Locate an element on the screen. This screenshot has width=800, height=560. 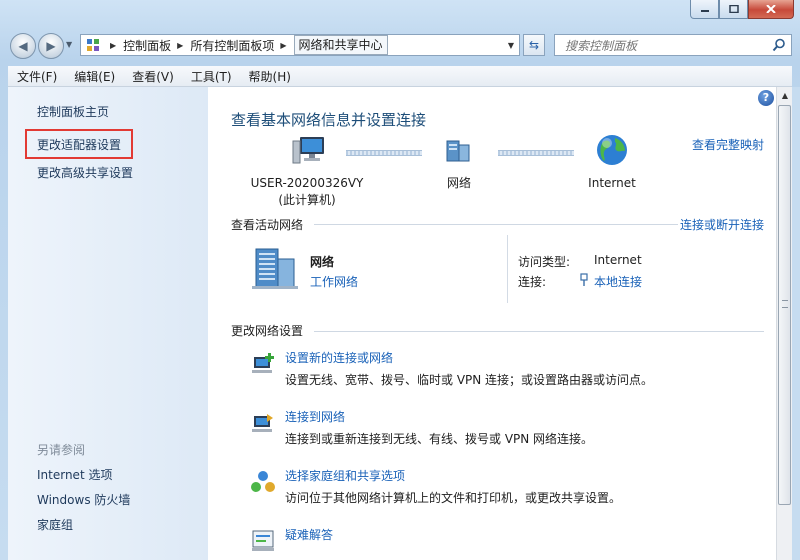
refresh-button: ⇆ is located at coordinates (534, 45).